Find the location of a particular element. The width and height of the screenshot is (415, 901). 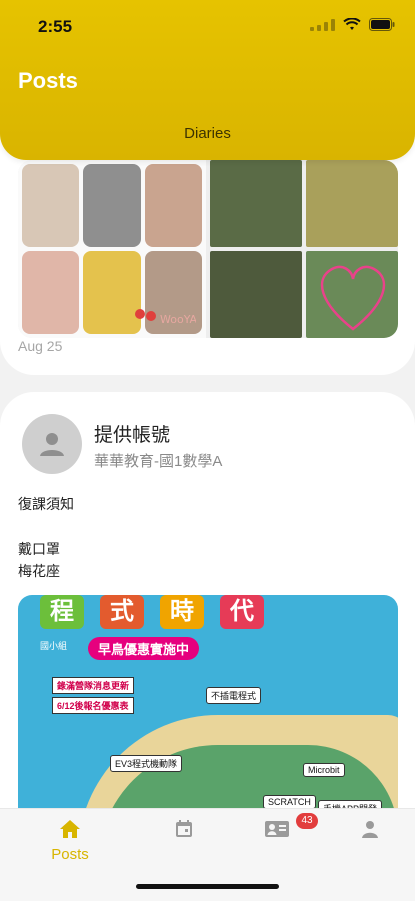

banner-tag: EV3程式機動隊 is located at coordinates (146, 763).